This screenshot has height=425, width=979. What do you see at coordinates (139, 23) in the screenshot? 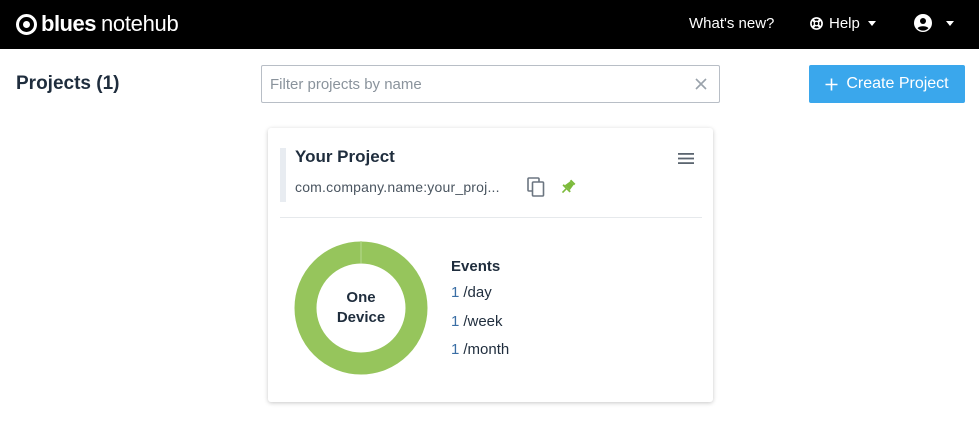
I see `brand-name-notehub: notehub` at bounding box center [139, 23].